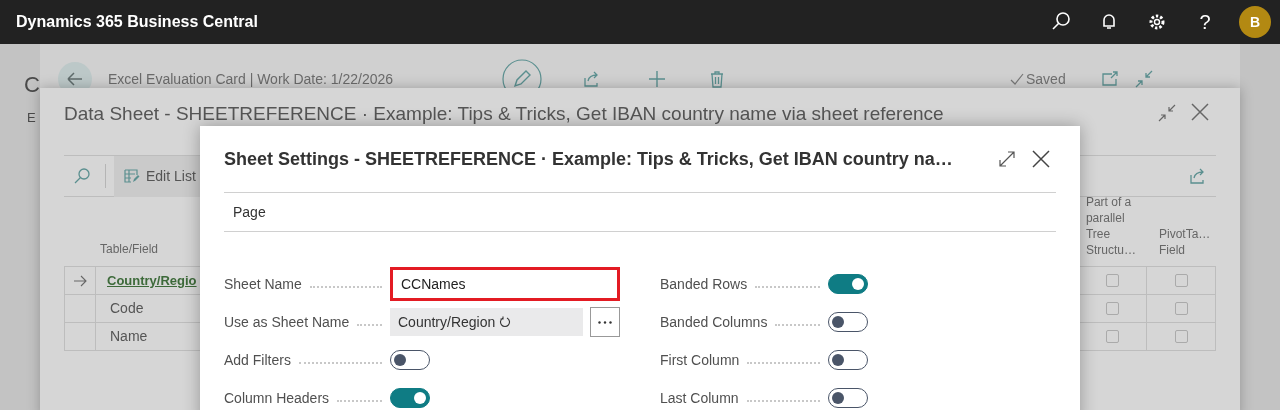 The width and height of the screenshot is (1280, 410). Describe the element at coordinates (1017, 79) in the screenshot. I see `check-icon` at that location.